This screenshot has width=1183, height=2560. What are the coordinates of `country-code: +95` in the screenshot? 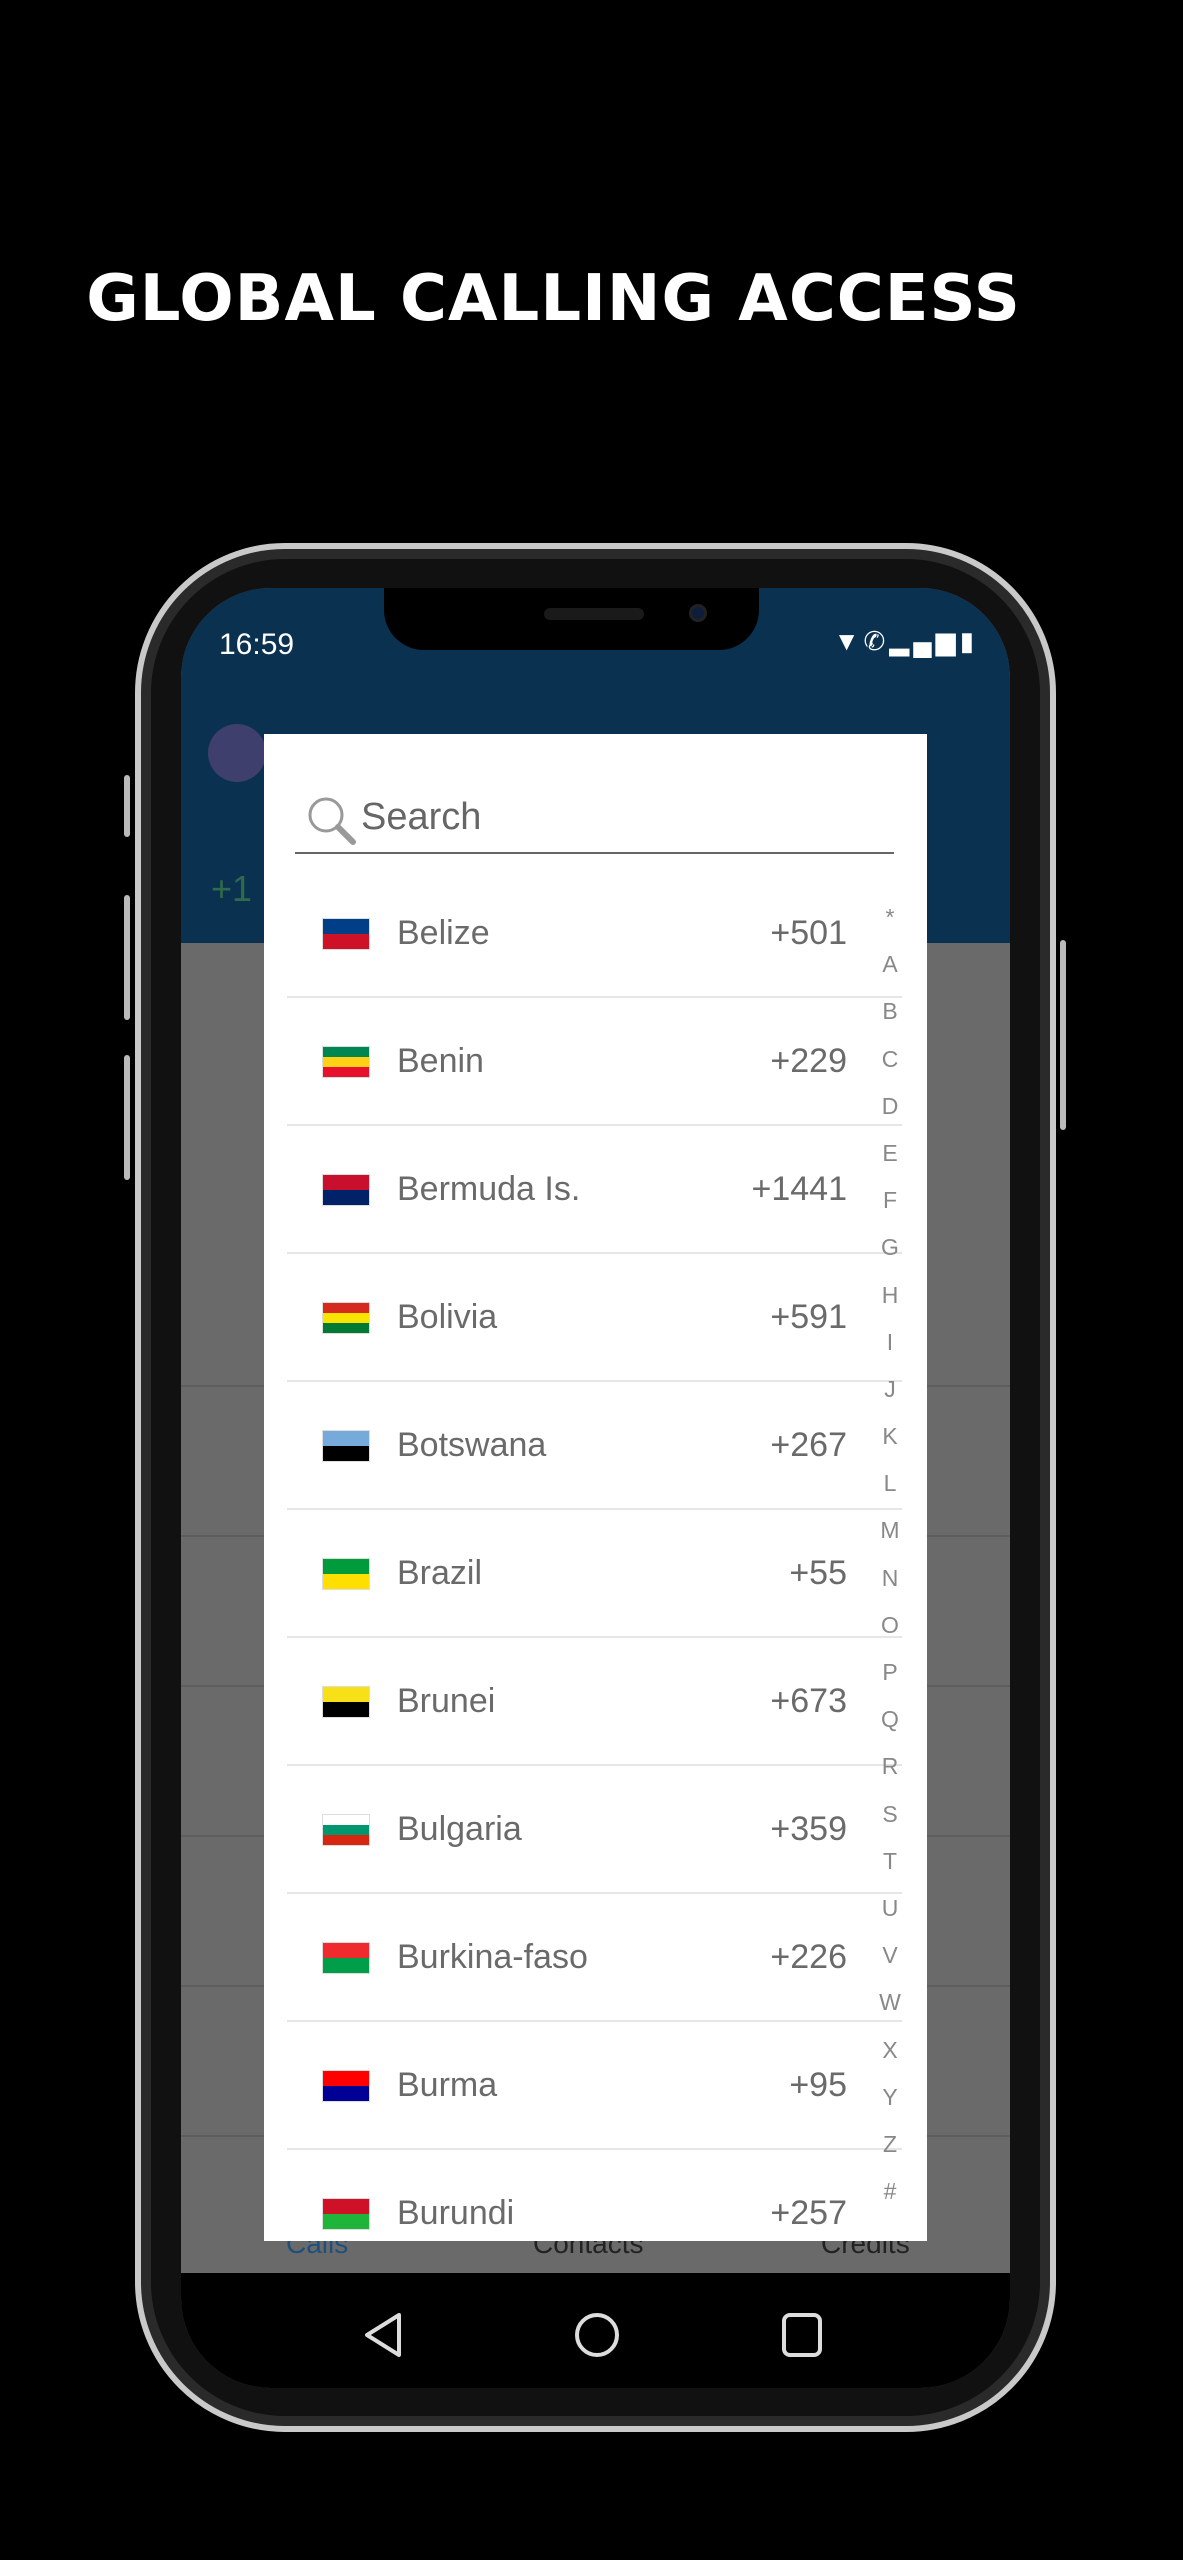 It's located at (818, 2085).